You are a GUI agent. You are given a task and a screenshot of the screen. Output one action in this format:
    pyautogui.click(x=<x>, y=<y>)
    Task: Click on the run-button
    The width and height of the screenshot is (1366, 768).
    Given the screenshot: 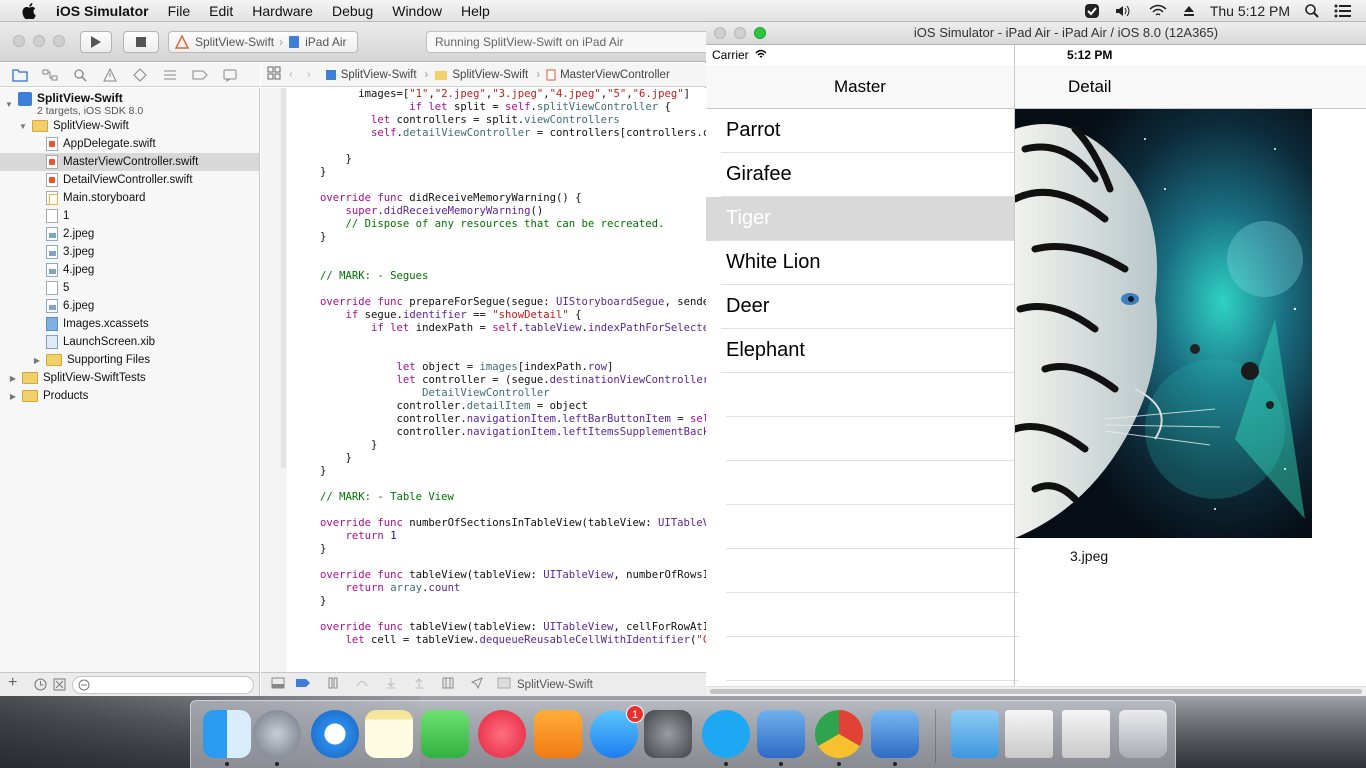 What is the action you would take?
    pyautogui.click(x=96, y=42)
    